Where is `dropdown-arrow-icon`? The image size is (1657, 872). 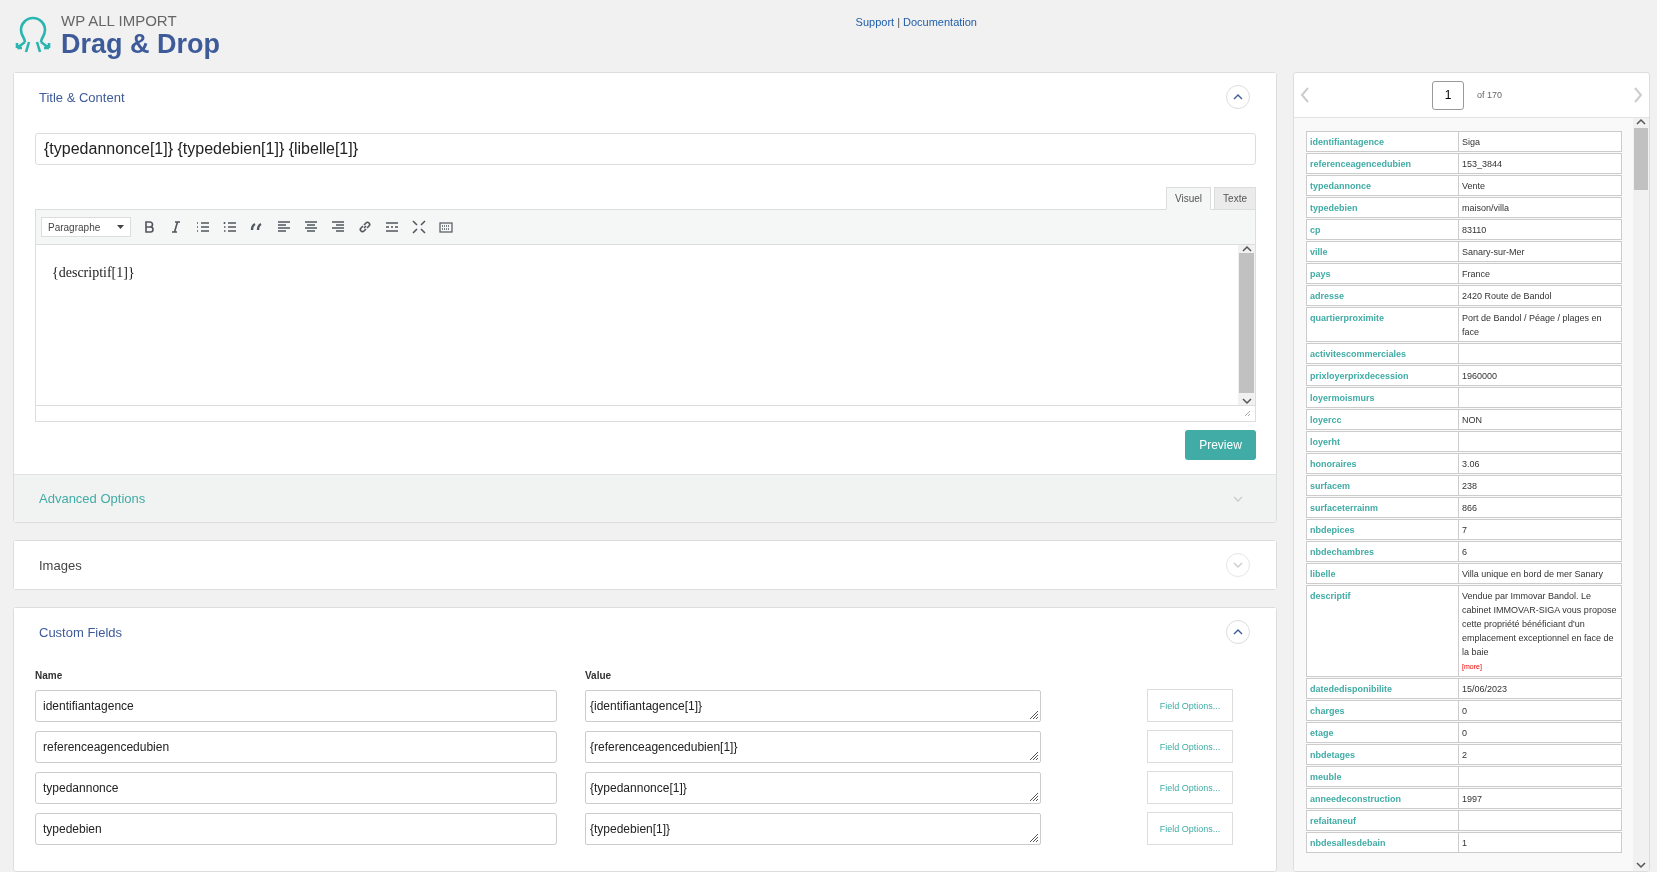 dropdown-arrow-icon is located at coordinates (120, 227).